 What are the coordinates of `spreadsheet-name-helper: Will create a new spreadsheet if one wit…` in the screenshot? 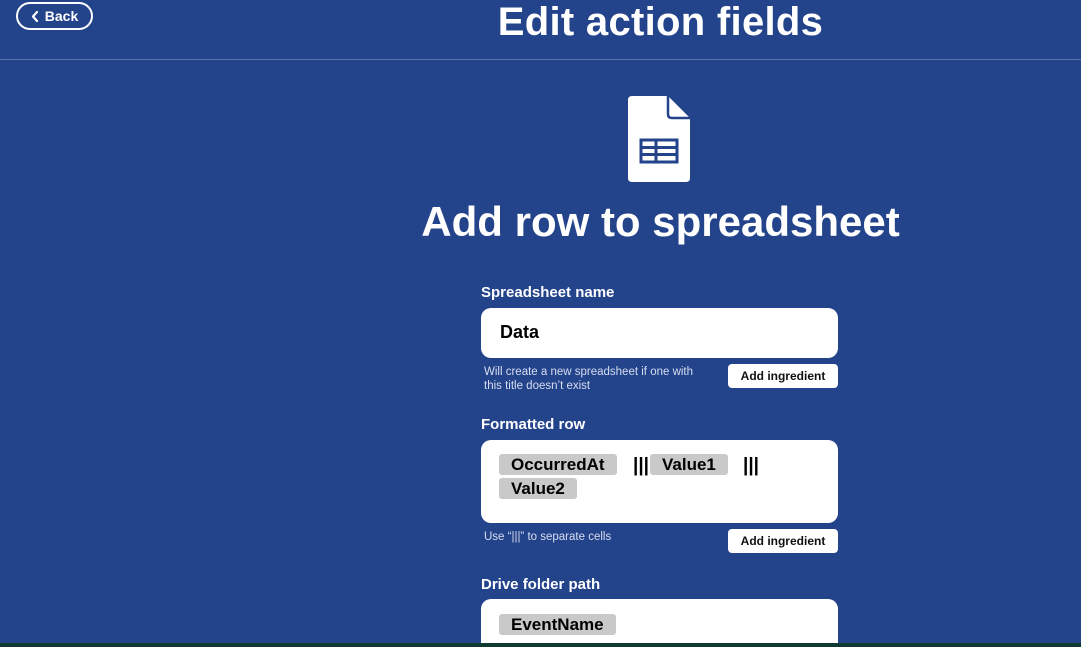 It's located at (589, 379).